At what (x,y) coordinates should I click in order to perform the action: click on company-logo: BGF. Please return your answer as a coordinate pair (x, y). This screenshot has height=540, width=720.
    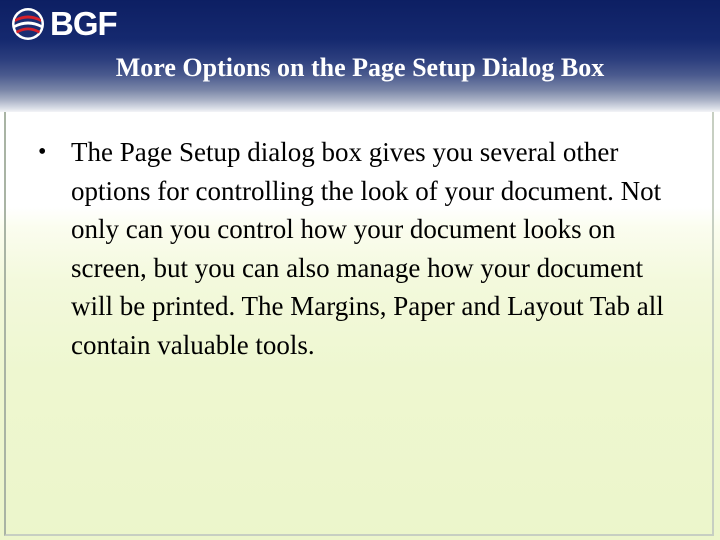
    Looking at the image, I should click on (64, 23).